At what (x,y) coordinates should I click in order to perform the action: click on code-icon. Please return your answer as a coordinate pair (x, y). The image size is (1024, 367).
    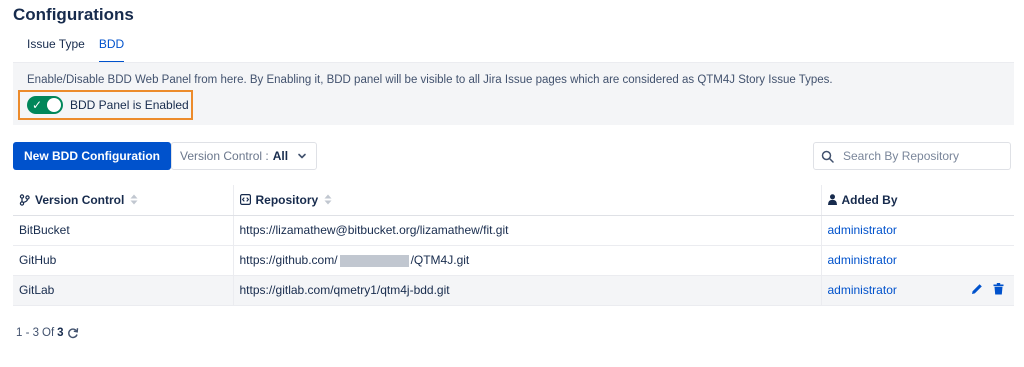
    Looking at the image, I should click on (245, 200).